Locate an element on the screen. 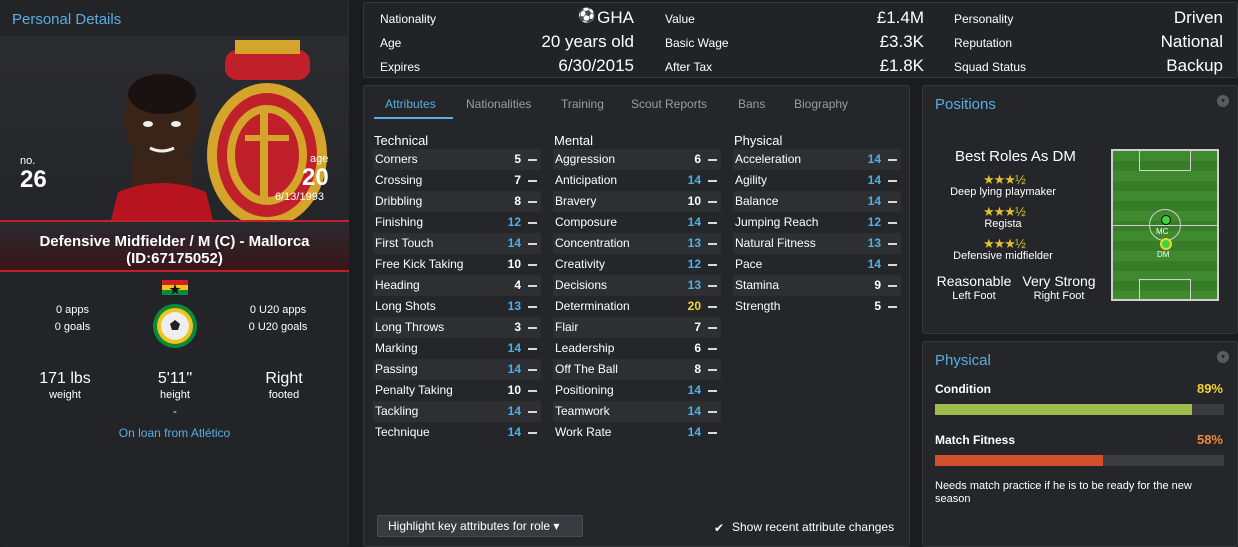 The width and height of the screenshot is (1238, 547). attribute-row: Bravery 10 is located at coordinates (637, 201).